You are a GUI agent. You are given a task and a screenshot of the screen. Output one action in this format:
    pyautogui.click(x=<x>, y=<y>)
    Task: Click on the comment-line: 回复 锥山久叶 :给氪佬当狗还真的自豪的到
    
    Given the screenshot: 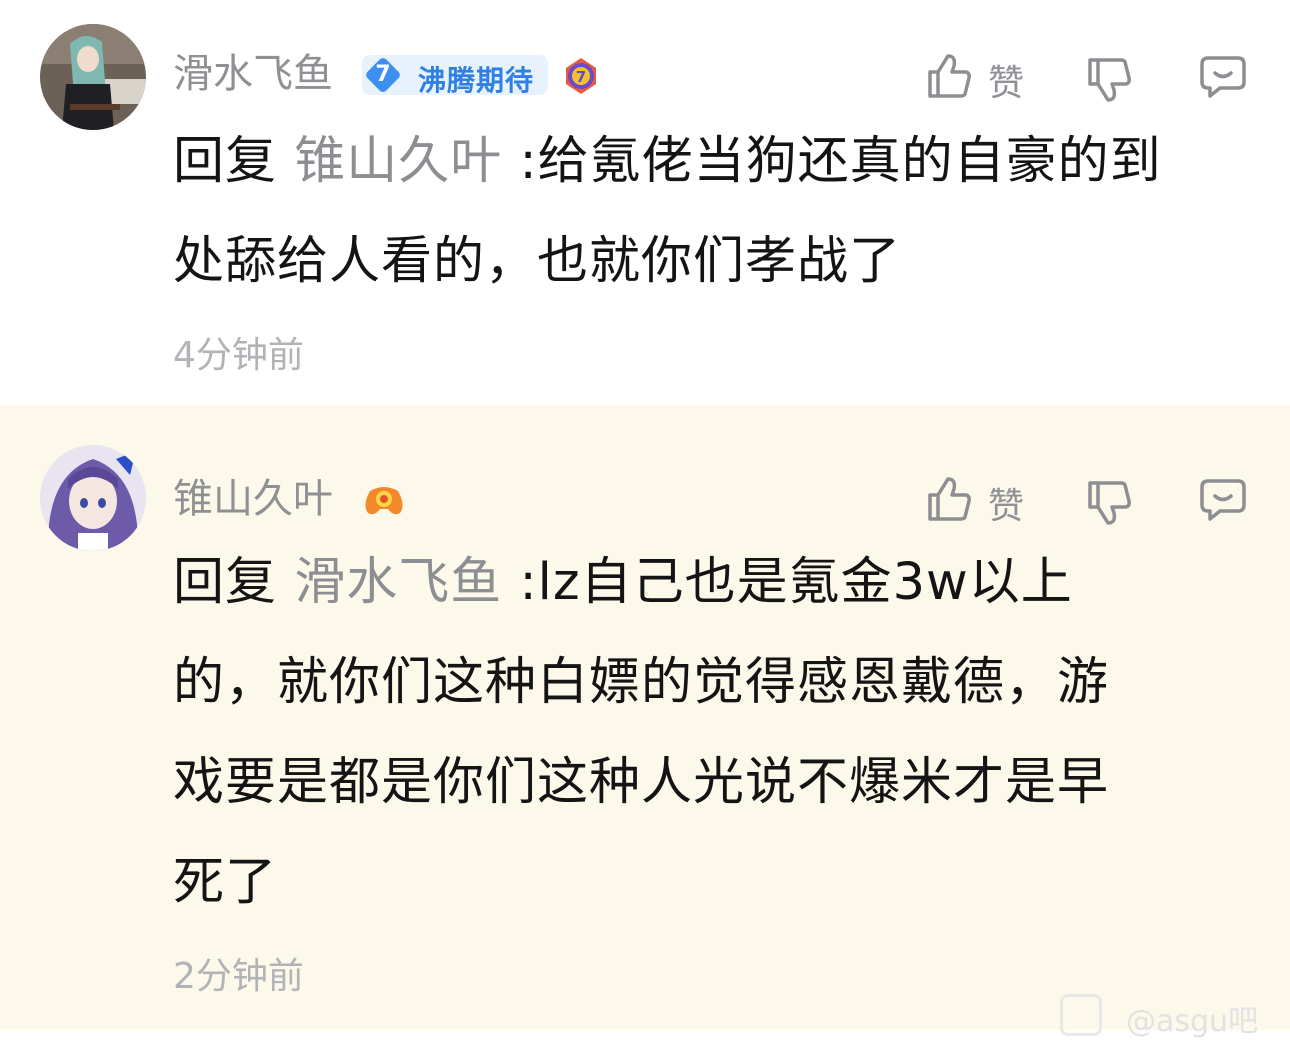 What is the action you would take?
    pyautogui.click(x=715, y=162)
    